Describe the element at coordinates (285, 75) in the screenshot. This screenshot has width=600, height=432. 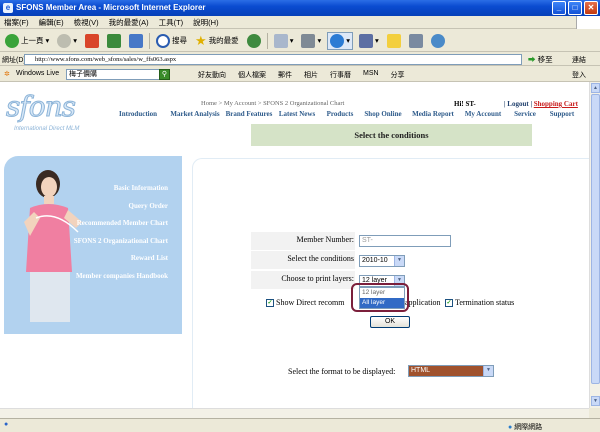
I see `link-mail: 郵件` at that location.